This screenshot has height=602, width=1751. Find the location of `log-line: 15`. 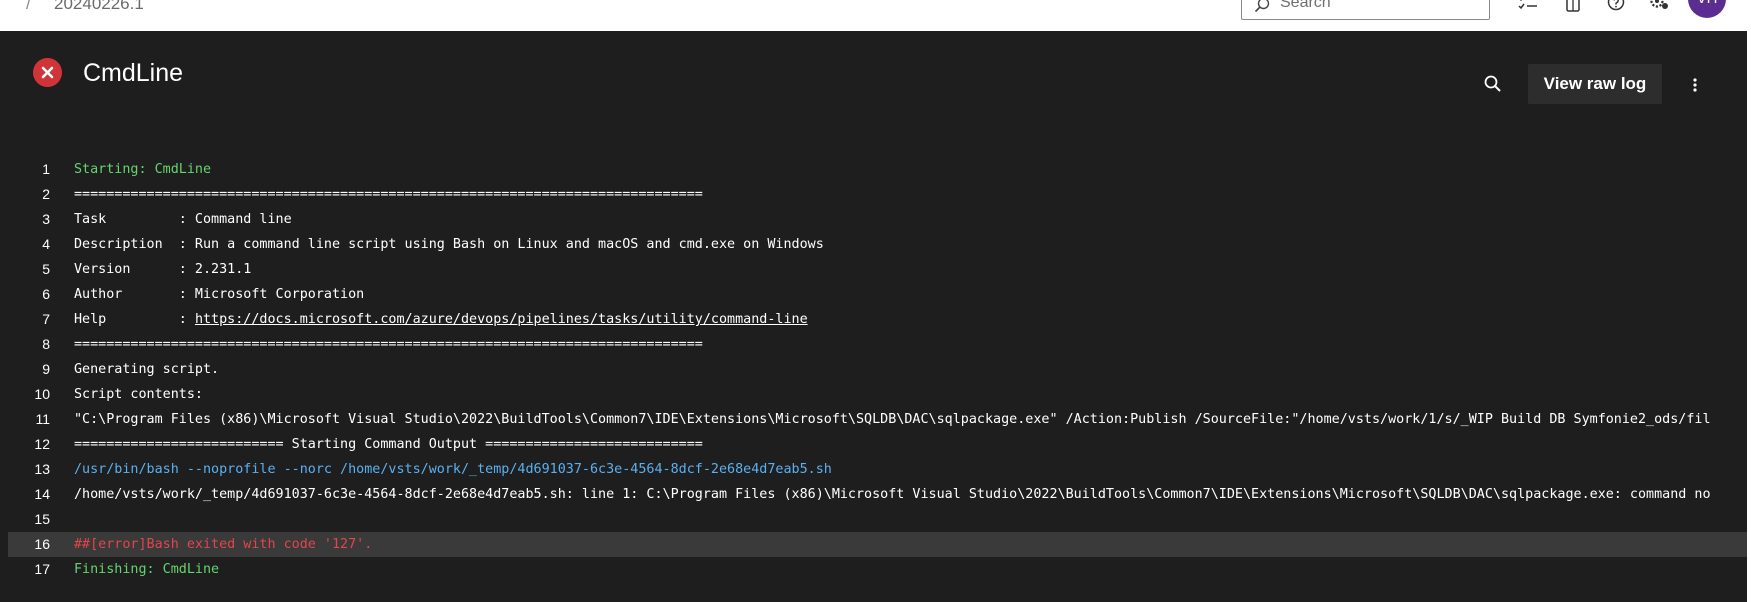

log-line: 15 is located at coordinates (873, 519).